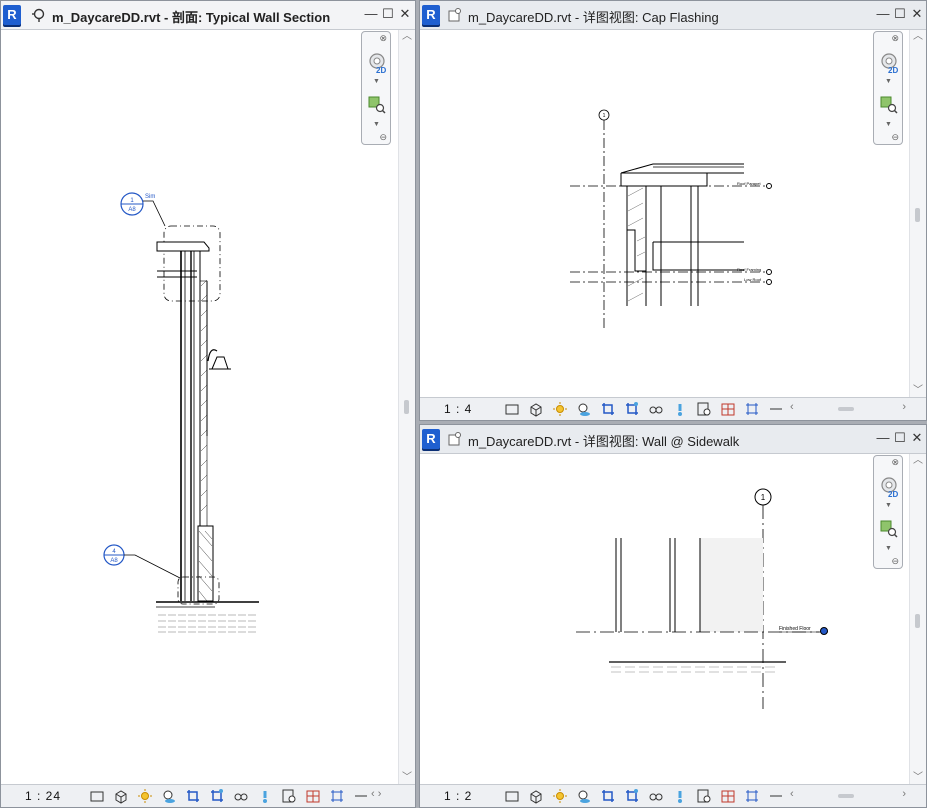  Describe the element at coordinates (192, 263) in the screenshot. I see `callout-boundary-top` at that location.